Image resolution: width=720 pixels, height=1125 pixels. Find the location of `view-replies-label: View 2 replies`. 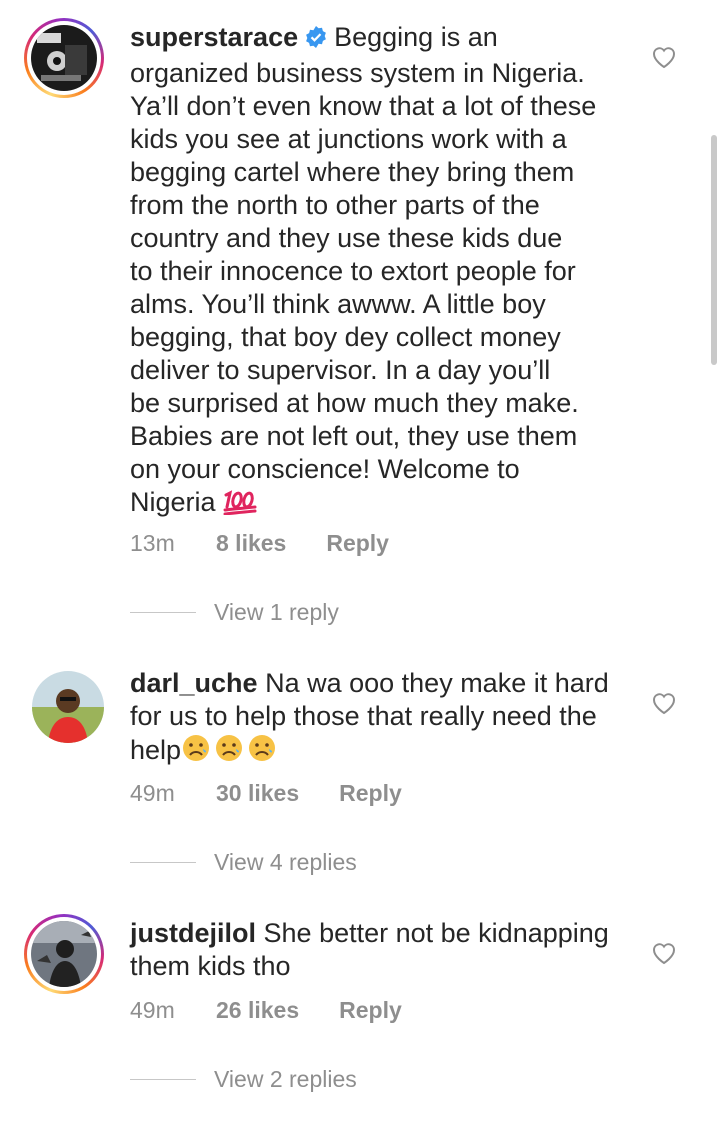

view-replies-label: View 2 replies is located at coordinates (285, 1079).